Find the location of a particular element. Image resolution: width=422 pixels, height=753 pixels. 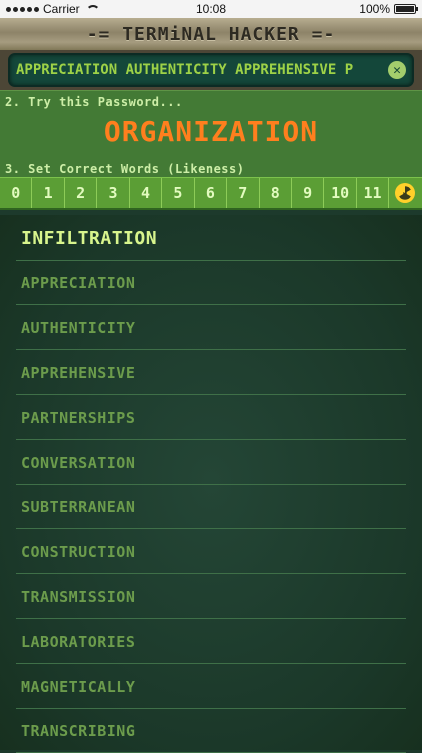

likeness-button-8: 8 is located at coordinates (276, 193).